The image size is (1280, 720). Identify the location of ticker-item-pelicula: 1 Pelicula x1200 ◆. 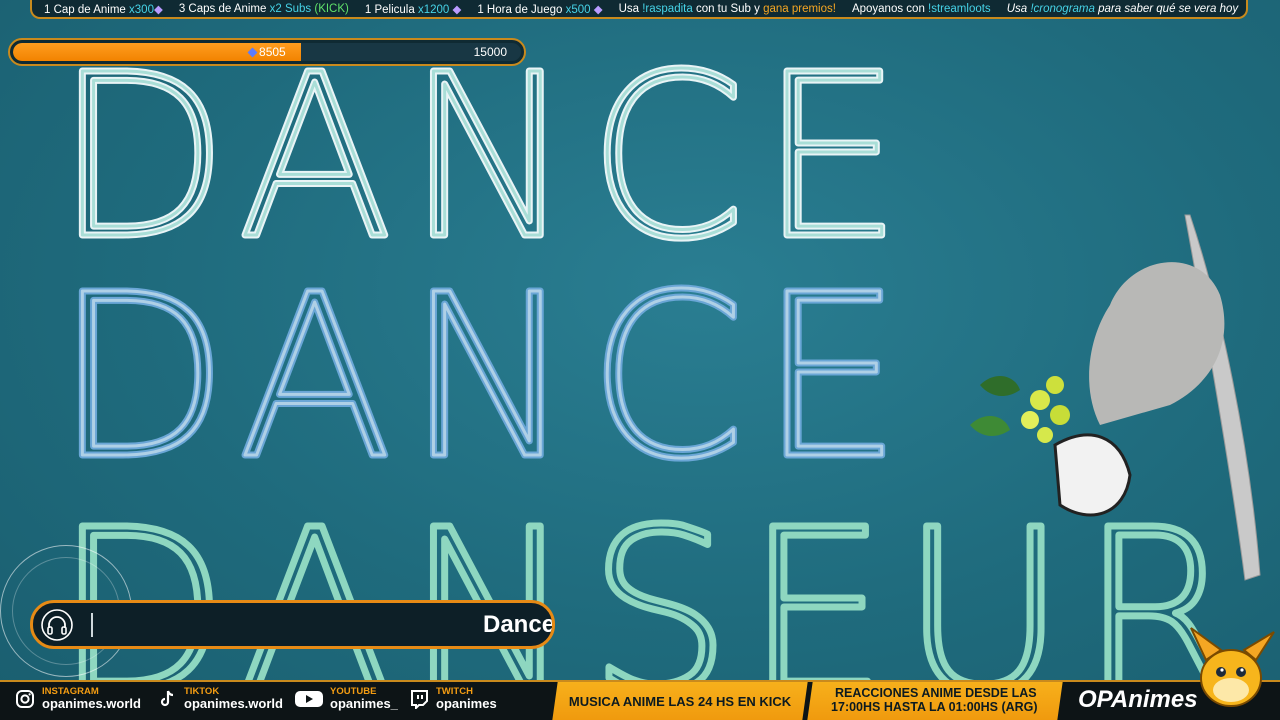
(413, 9).